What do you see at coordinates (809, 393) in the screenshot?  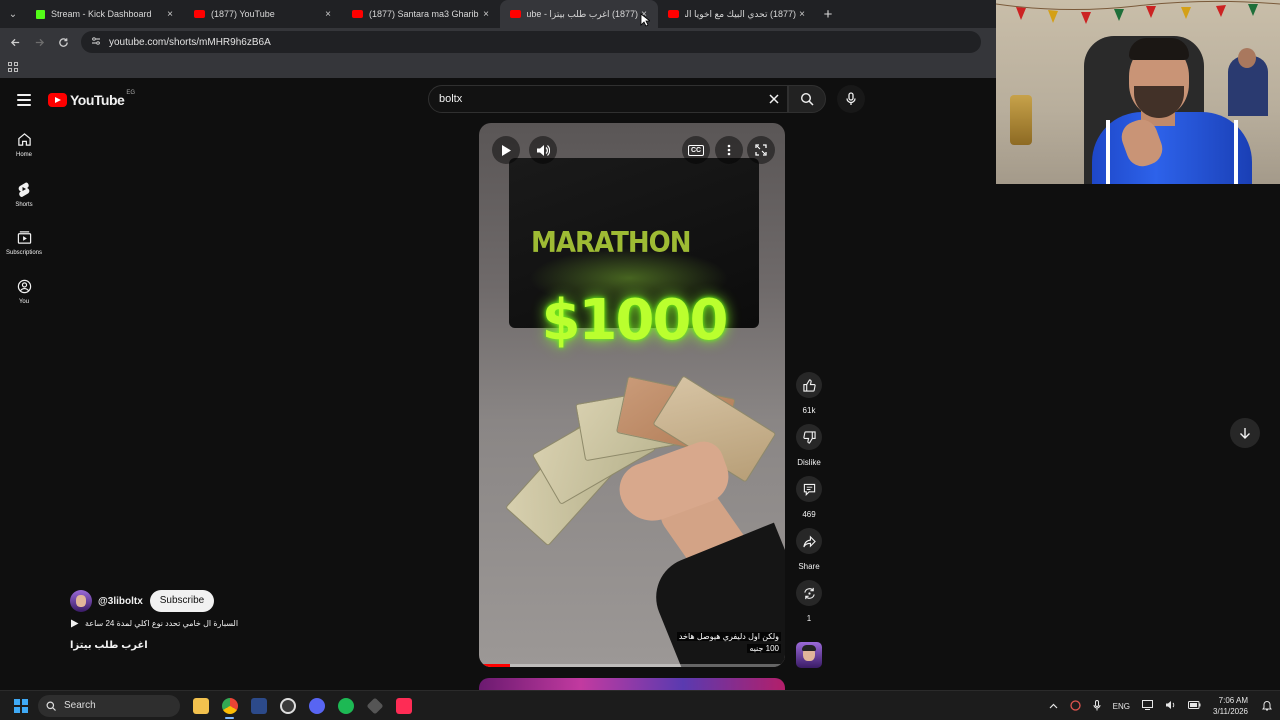 I see `like-button: 61k` at bounding box center [809, 393].